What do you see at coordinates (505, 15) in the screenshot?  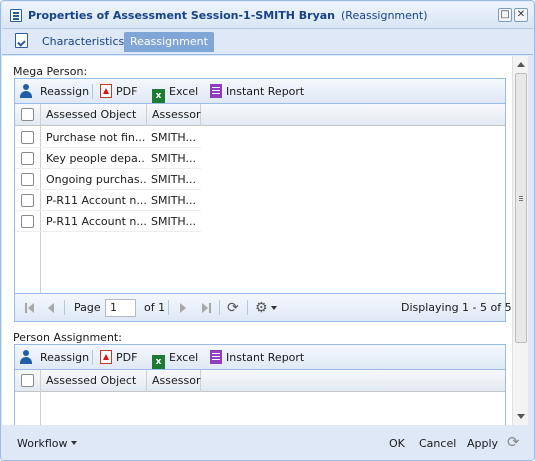 I see `maximize-button: □` at bounding box center [505, 15].